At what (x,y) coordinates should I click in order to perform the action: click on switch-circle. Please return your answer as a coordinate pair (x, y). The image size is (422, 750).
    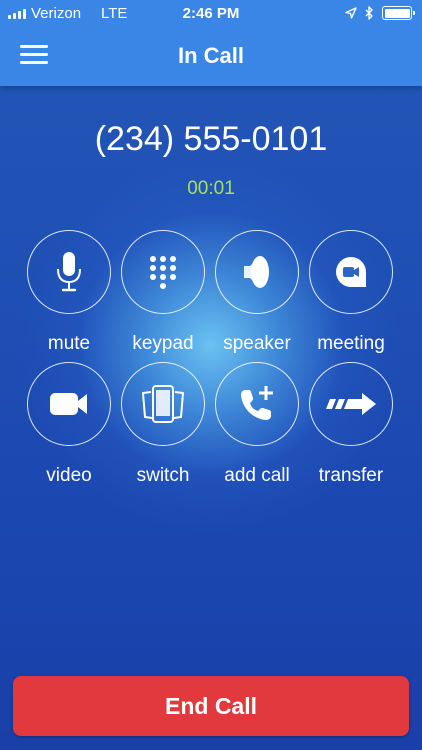
    Looking at the image, I should click on (163, 404).